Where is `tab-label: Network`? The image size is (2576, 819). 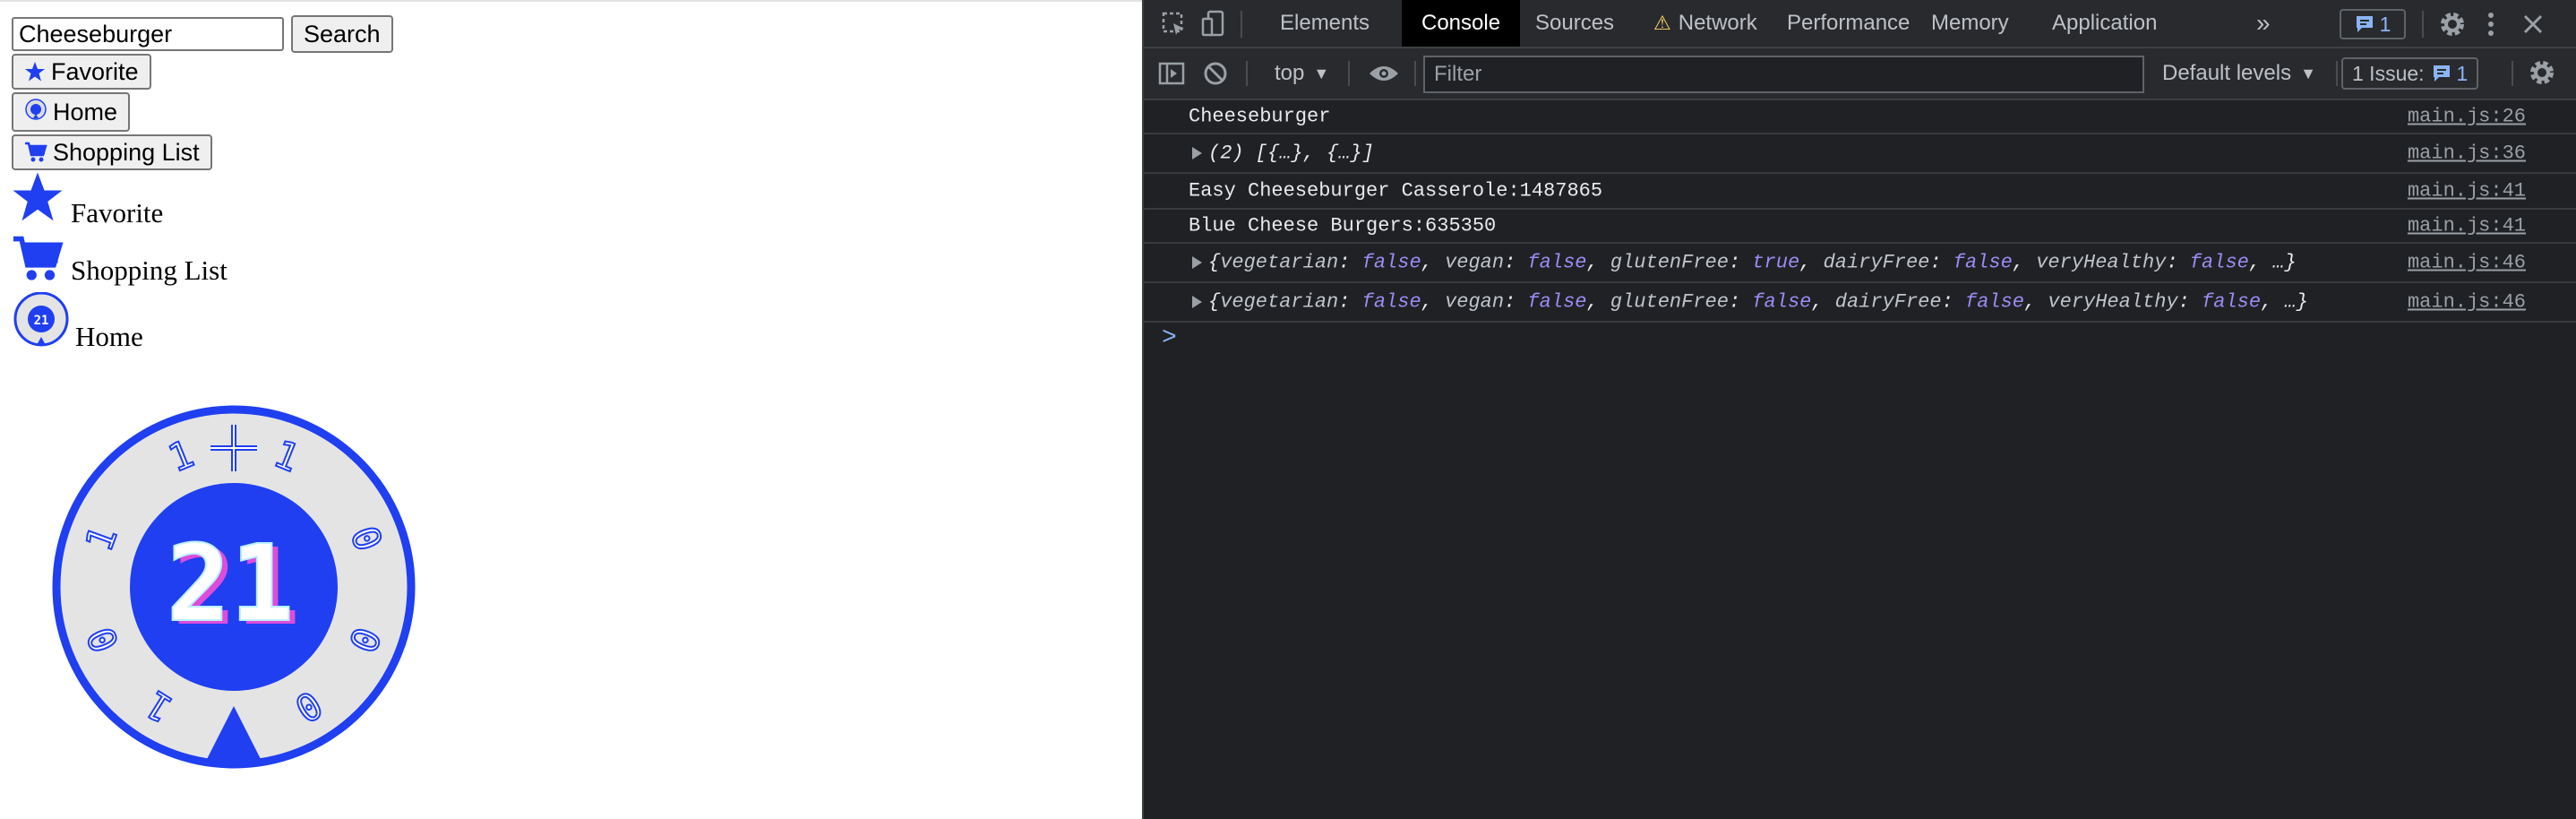
tab-label: Network is located at coordinates (1717, 23).